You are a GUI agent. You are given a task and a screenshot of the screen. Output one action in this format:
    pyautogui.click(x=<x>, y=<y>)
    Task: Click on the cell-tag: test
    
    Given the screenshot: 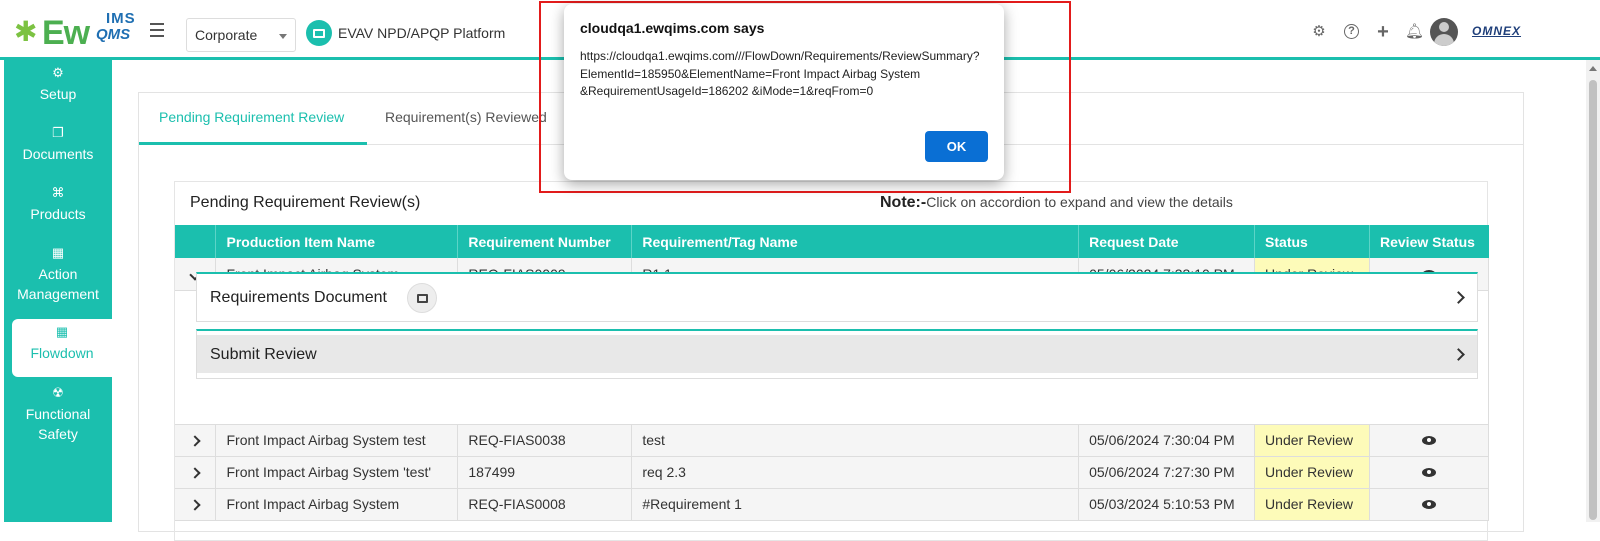 What is the action you would take?
    pyautogui.click(x=855, y=440)
    